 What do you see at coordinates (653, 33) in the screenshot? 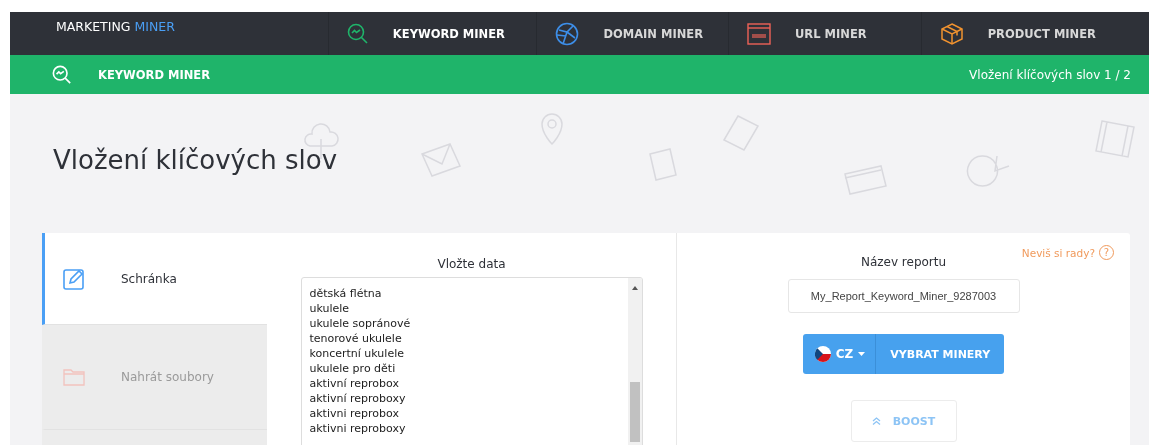
I see `nav-link: DOMAIN MINER` at bounding box center [653, 33].